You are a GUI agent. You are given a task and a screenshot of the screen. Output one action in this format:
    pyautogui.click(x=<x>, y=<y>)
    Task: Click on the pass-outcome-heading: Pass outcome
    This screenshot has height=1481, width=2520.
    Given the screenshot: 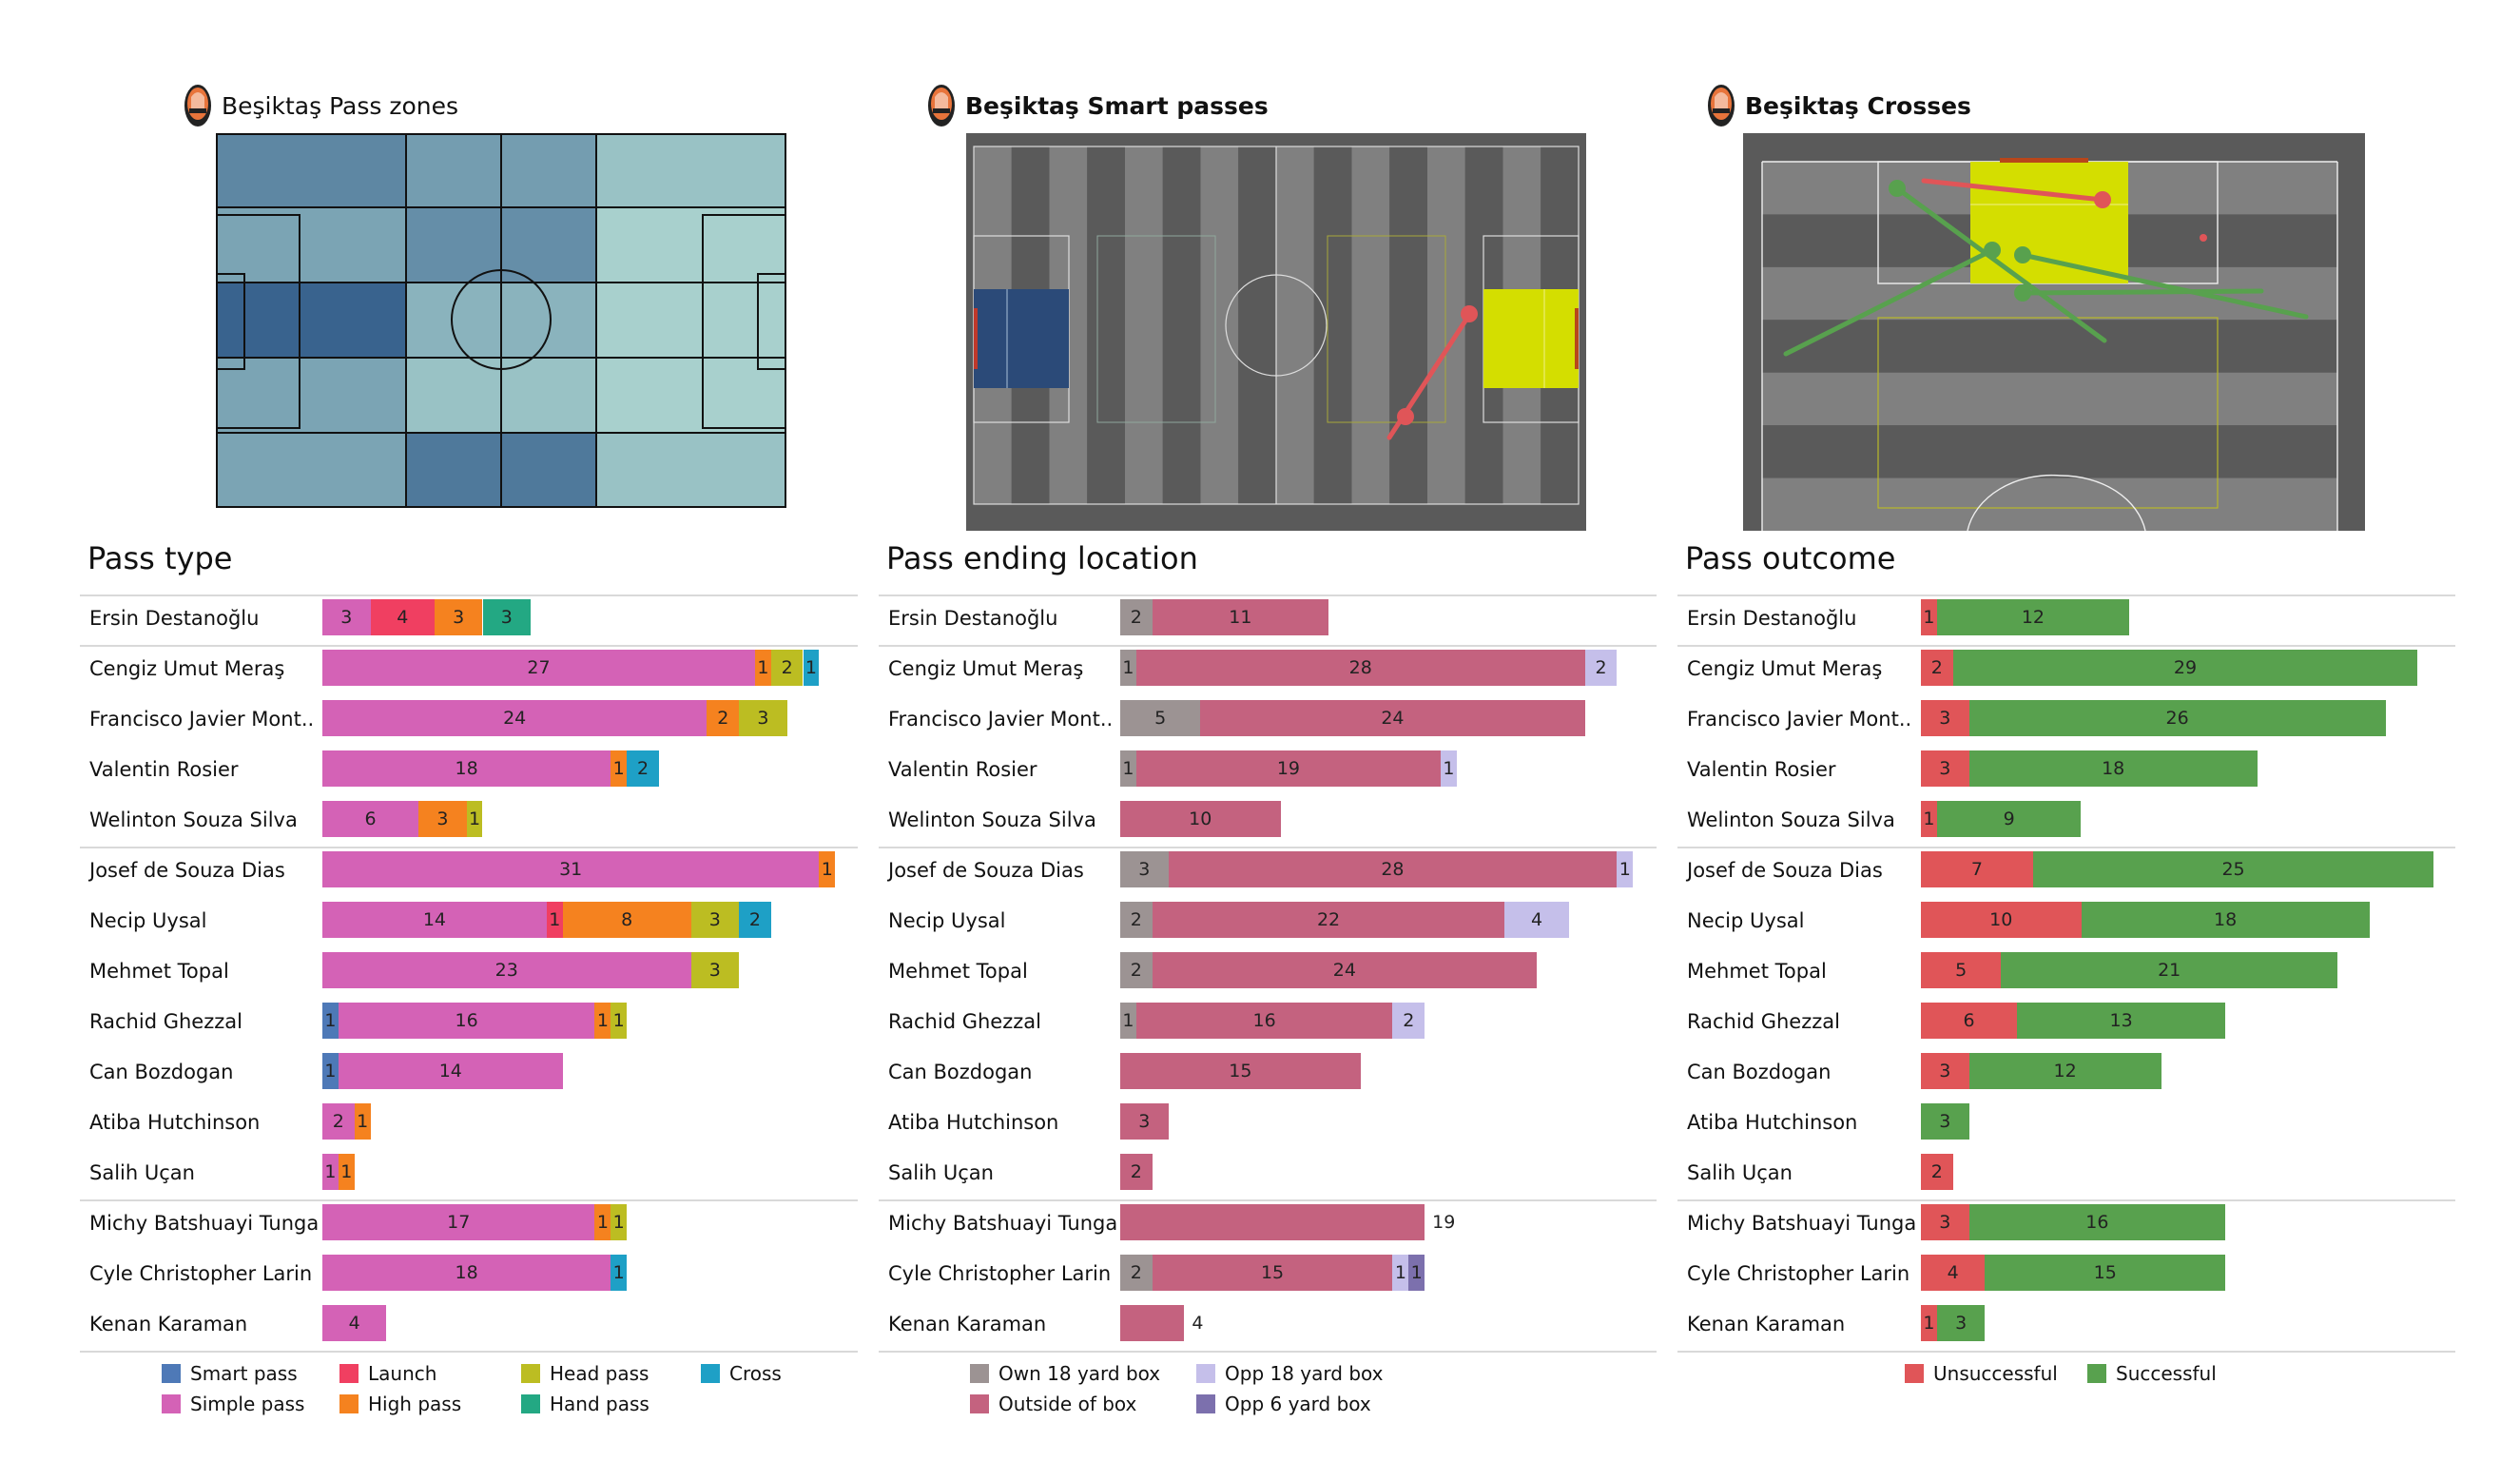 What is the action you would take?
    pyautogui.click(x=1791, y=558)
    